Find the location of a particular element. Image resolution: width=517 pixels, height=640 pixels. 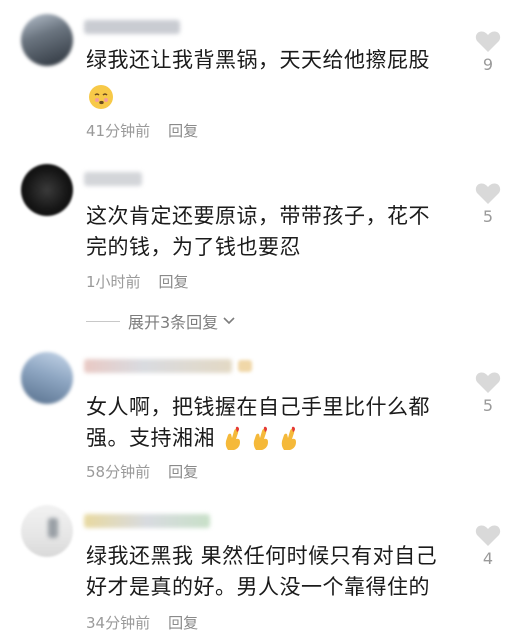

heart-icon is located at coordinates (488, 535).